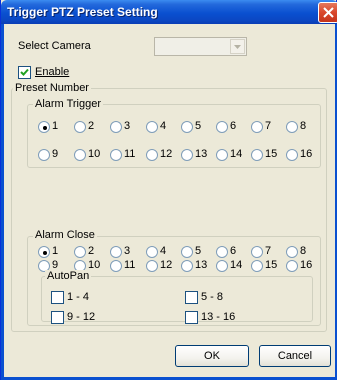 This screenshot has height=380, width=337. Describe the element at coordinates (65, 235) in the screenshot. I see `alarm-close-label: Alarm Close` at that location.